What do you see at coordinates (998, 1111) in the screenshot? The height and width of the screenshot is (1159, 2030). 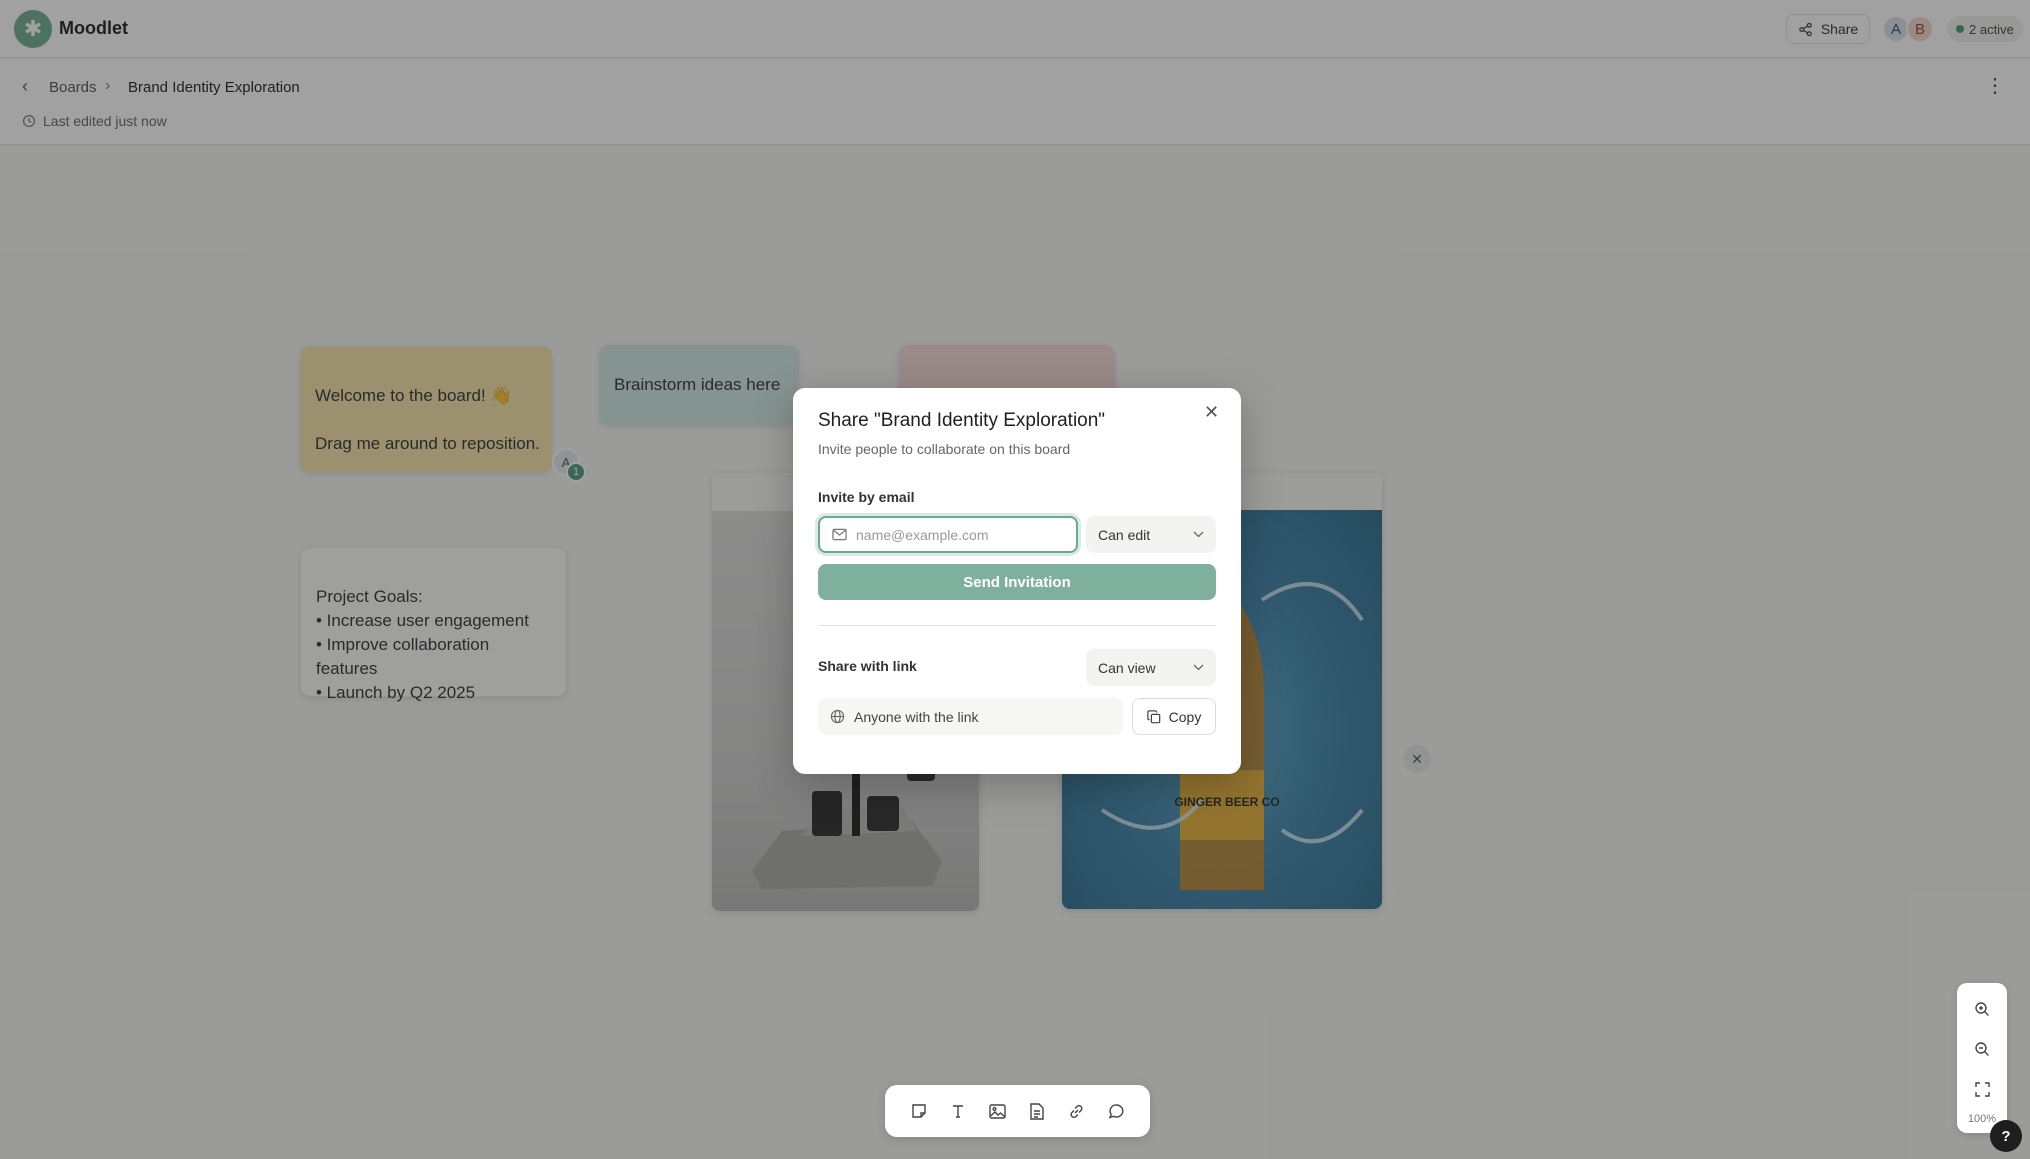 I see `image-tool-icon` at bounding box center [998, 1111].